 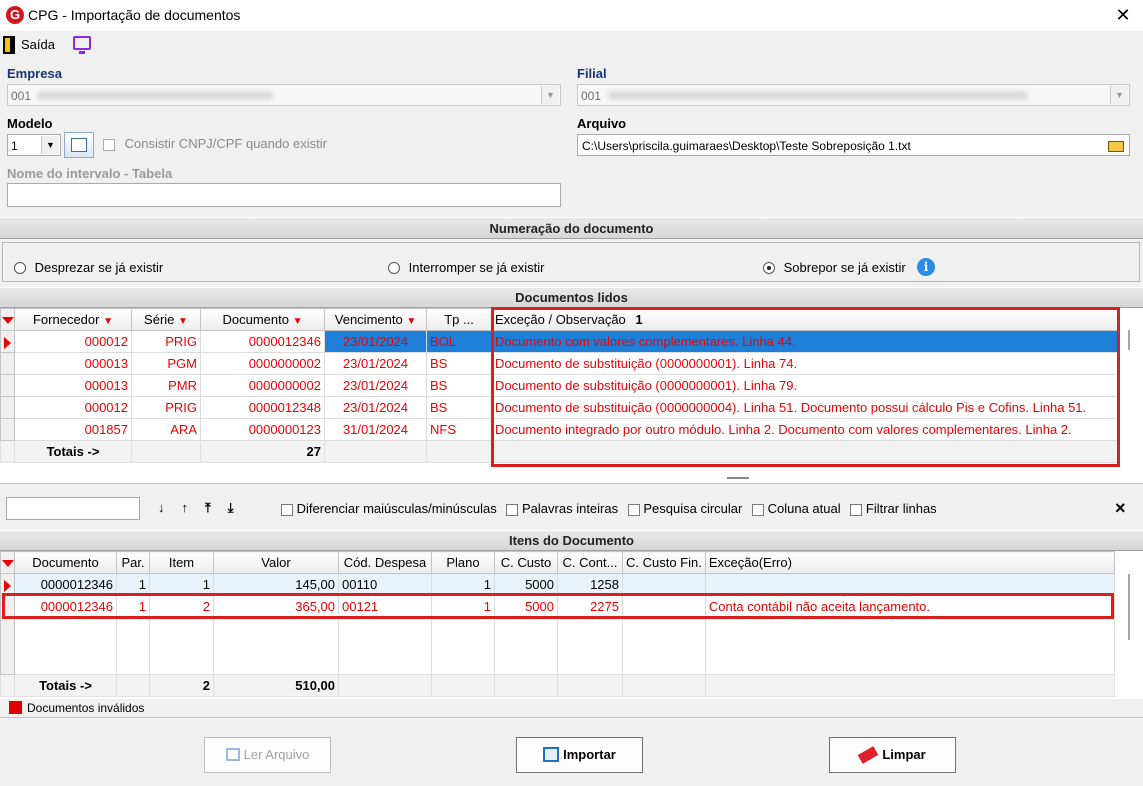 What do you see at coordinates (14, 146) in the screenshot?
I see `modelo-value: 1` at bounding box center [14, 146].